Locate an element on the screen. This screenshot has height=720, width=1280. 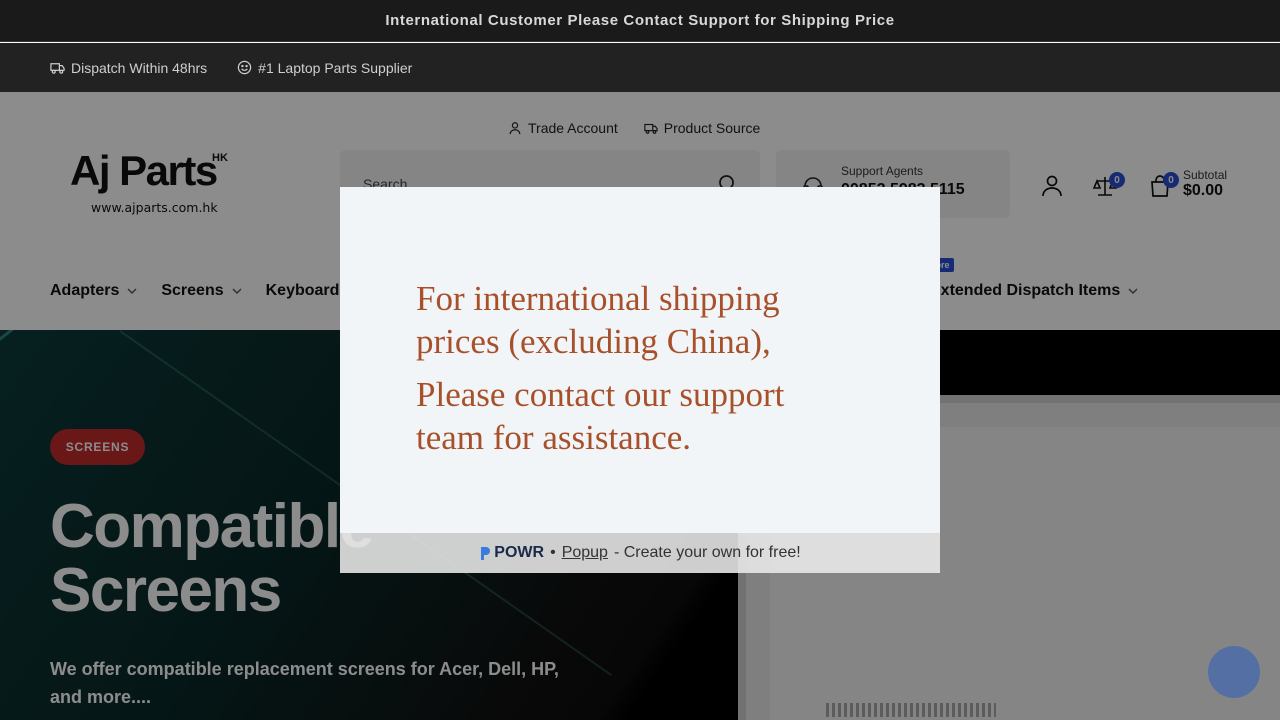
powr-tagline: - Create your own for free! is located at coordinates (707, 552).